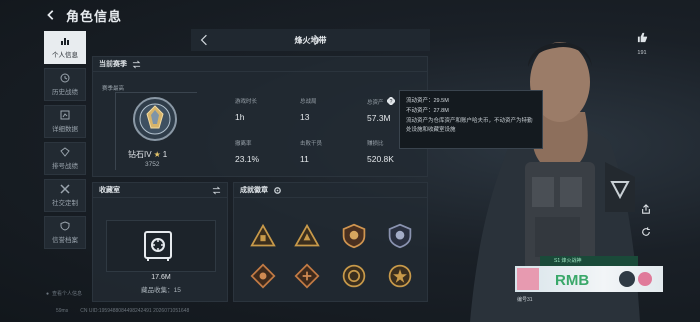 This screenshot has height=322, width=700. I want to click on back-arrow-icon, so click(51, 15).